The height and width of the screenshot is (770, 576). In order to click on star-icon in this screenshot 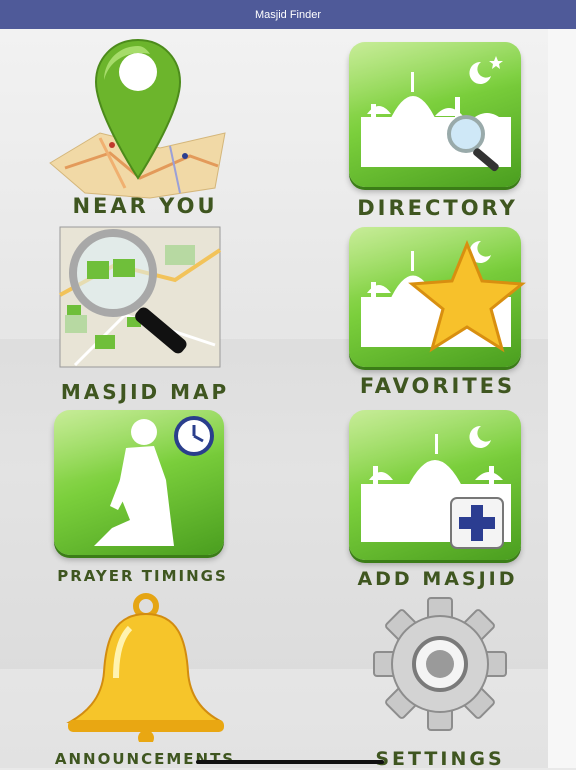, I will do `click(467, 296)`.